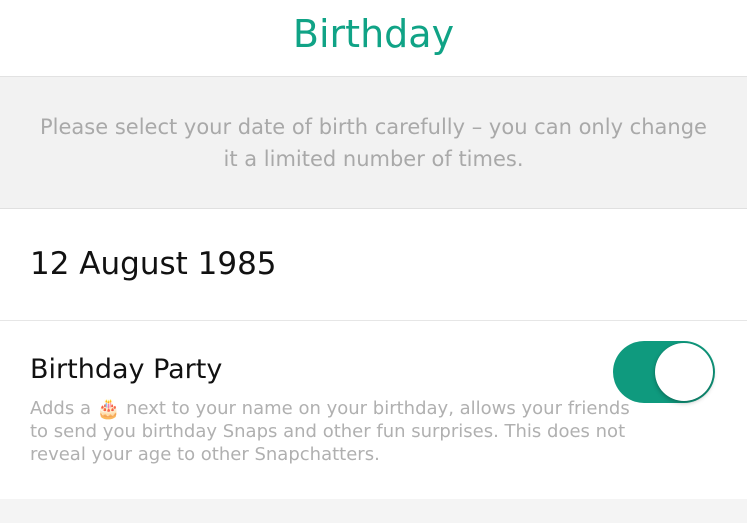  I want to click on cake-icon: 🎂, so click(108, 409).